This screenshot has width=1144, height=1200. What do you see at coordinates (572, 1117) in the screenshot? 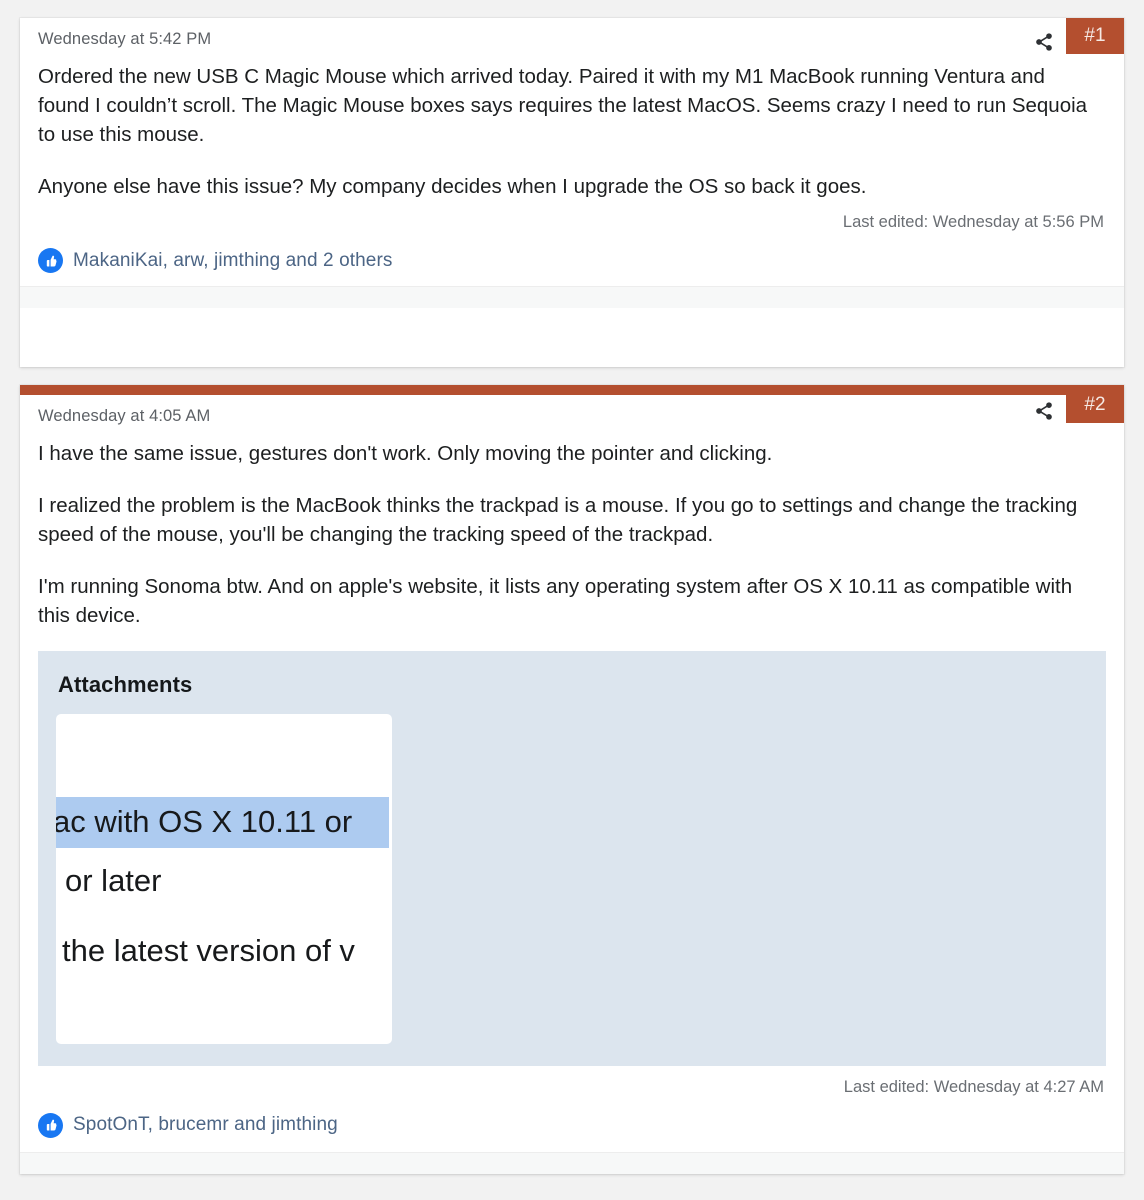
I see `post-2-likes-row: SpotOnT, brucemr and jimthing` at bounding box center [572, 1117].